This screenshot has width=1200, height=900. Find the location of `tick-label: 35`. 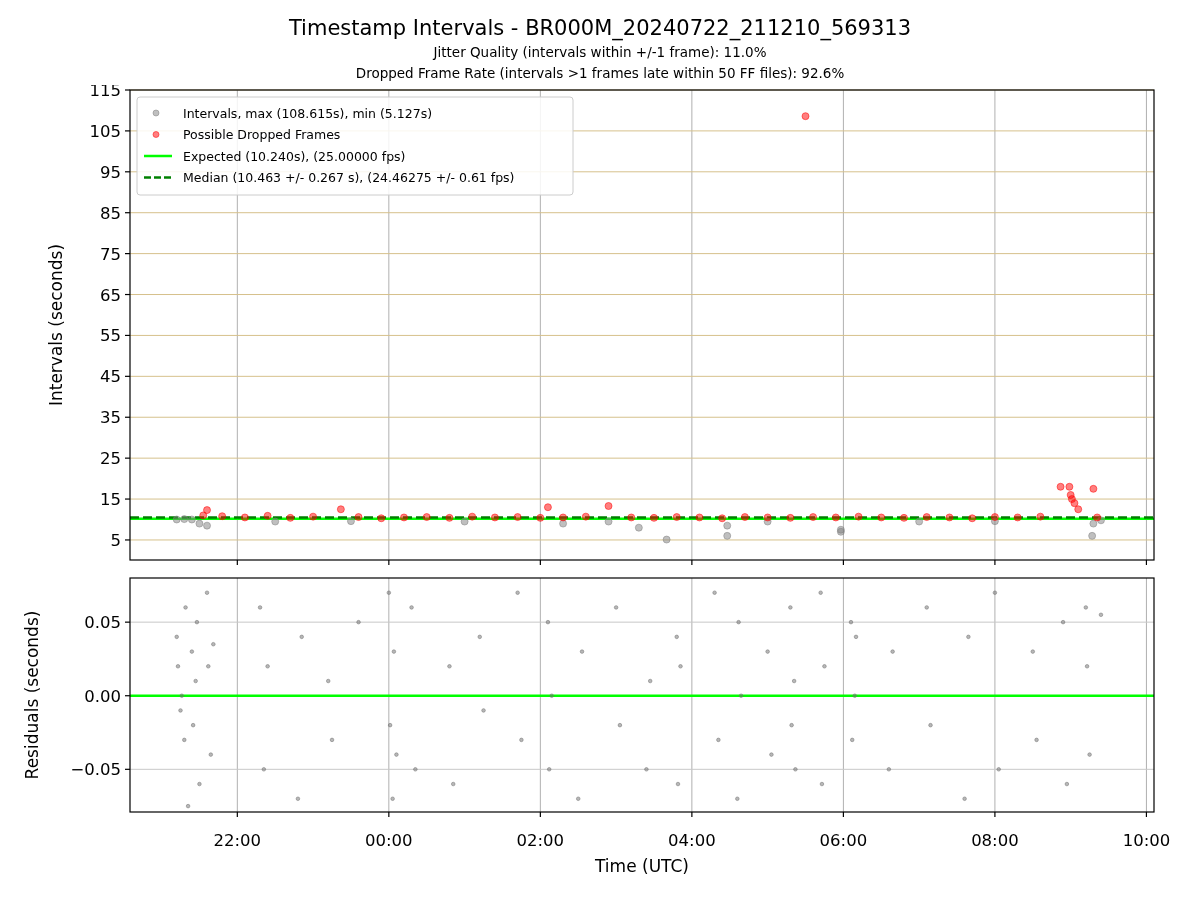

tick-label: 35 is located at coordinates (110, 418).